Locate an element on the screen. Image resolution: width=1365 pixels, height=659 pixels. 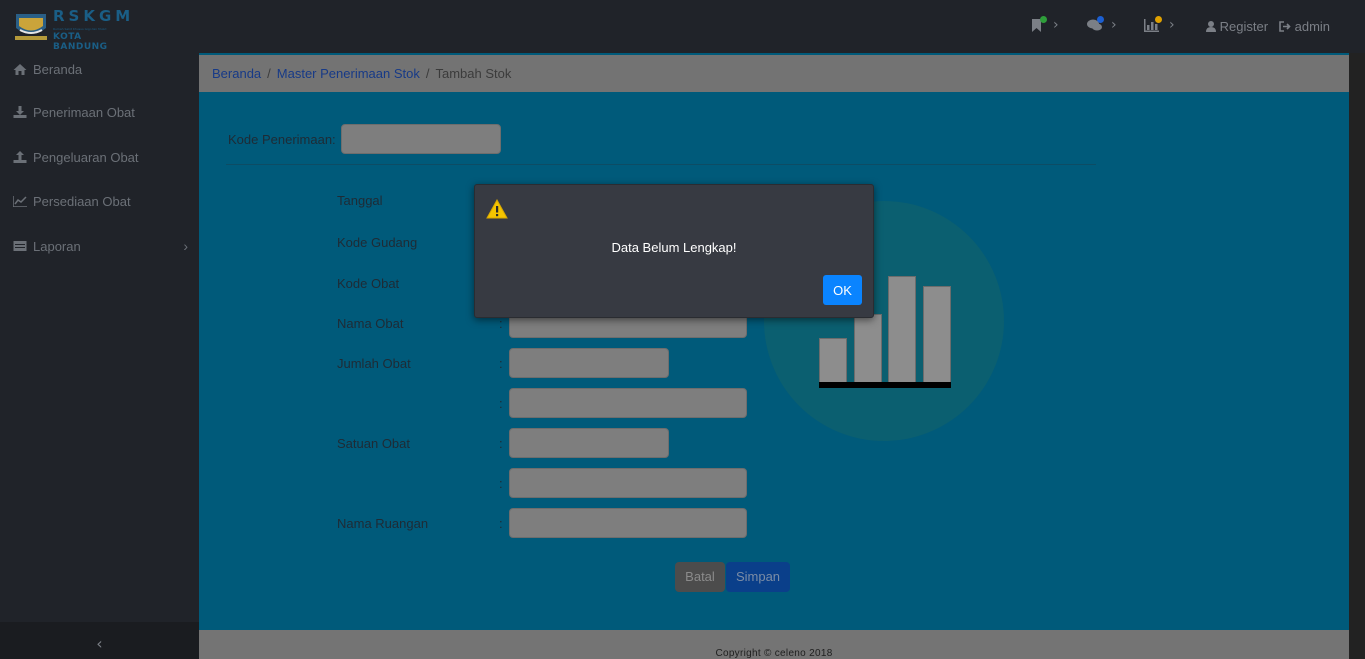
sidebar-item-penerimaan-obat: Penerimaan Obat is located at coordinates (74, 112).